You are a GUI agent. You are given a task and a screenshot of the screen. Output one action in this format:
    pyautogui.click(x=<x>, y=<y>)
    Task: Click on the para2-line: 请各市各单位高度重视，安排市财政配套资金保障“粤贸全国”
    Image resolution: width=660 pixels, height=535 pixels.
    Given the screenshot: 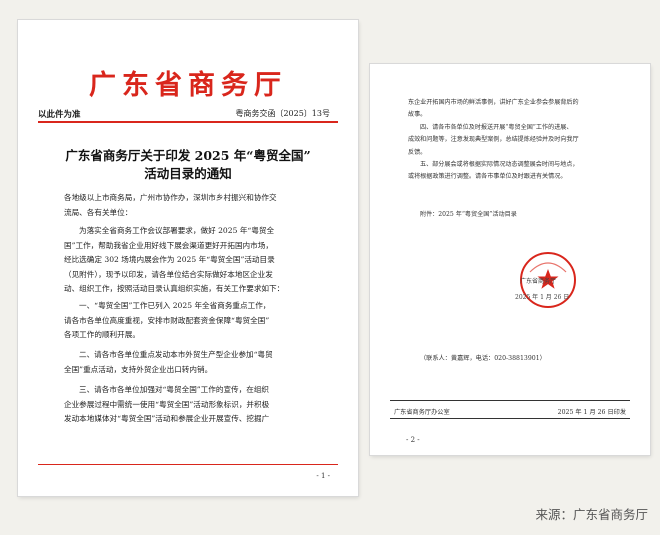 What is the action you would take?
    pyautogui.click(x=167, y=320)
    